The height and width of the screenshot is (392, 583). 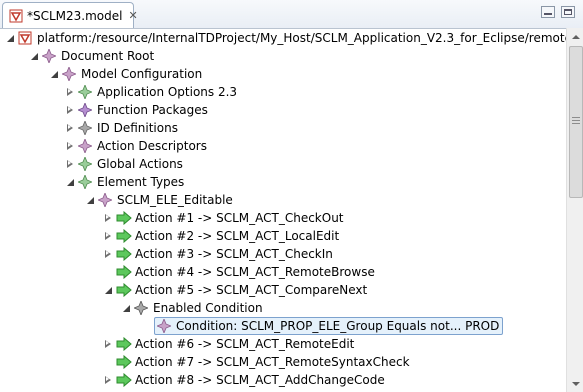 I want to click on tree-label: Action #4 -> SCLM_ACT_RemoteBrowse, so click(x=255, y=272).